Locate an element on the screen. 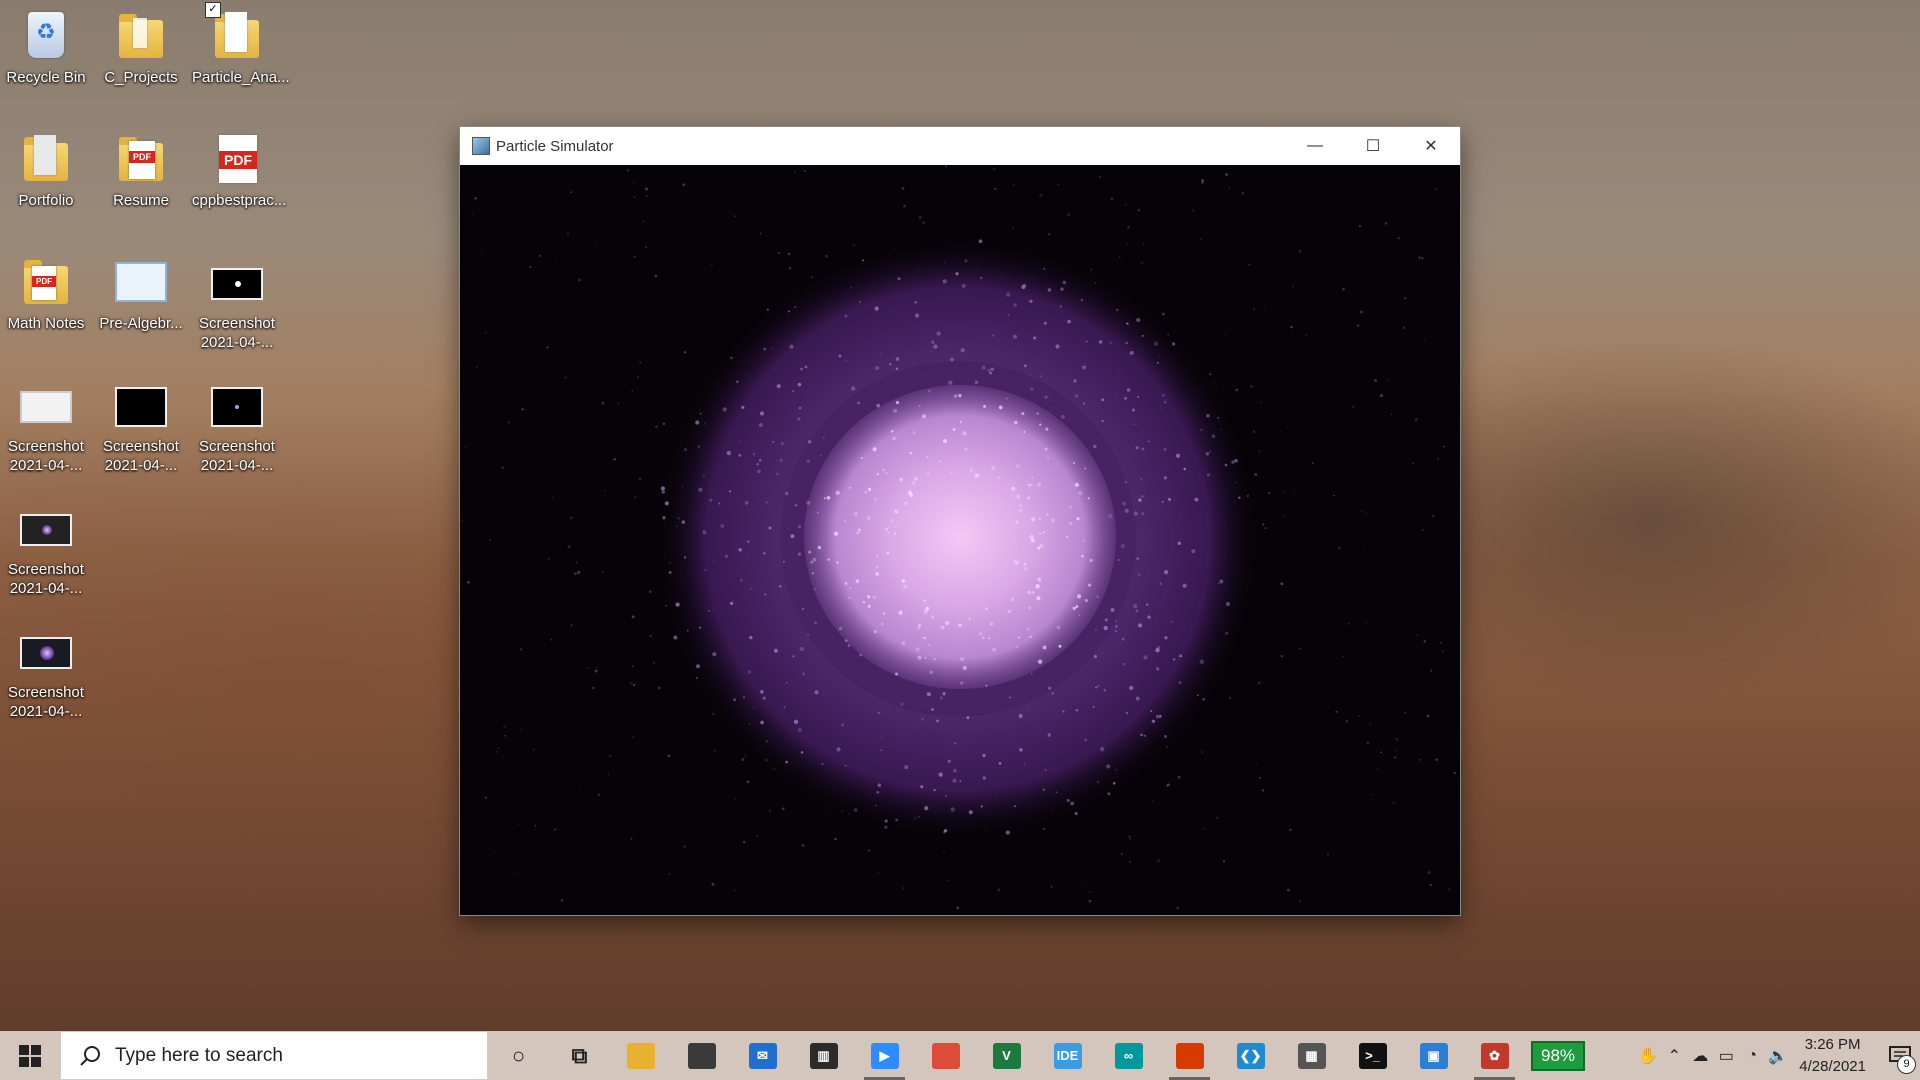  battery-percent-badge: 98% is located at coordinates (1558, 1055).